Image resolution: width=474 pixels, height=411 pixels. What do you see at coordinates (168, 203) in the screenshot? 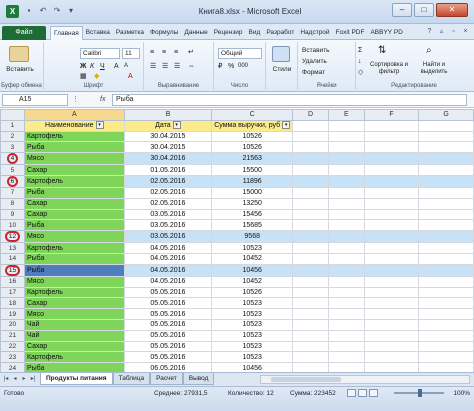
I see `cell-date: 02.05.2016` at bounding box center [168, 203].